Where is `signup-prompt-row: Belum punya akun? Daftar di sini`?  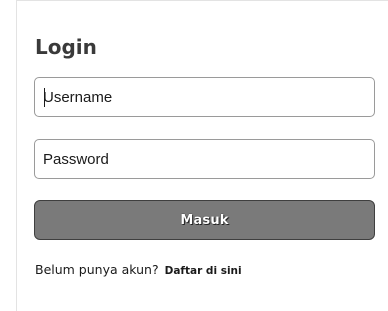
signup-prompt-row: Belum punya akun? Daftar di sini is located at coordinates (138, 269).